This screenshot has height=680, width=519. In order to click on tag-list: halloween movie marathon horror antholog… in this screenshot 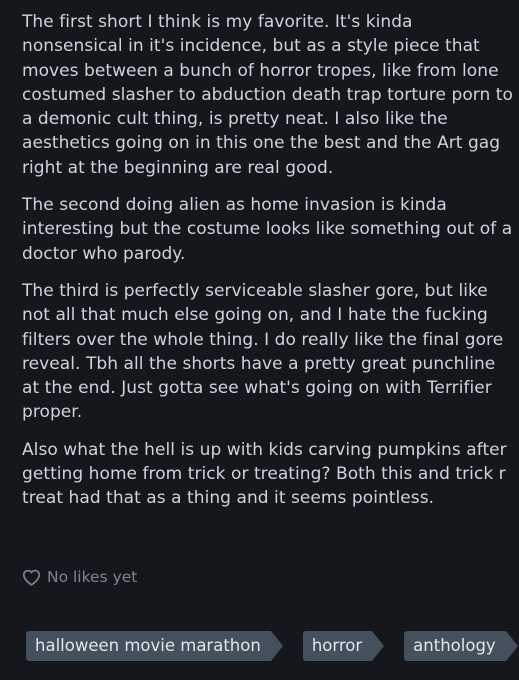, I will do `click(272, 646)`.